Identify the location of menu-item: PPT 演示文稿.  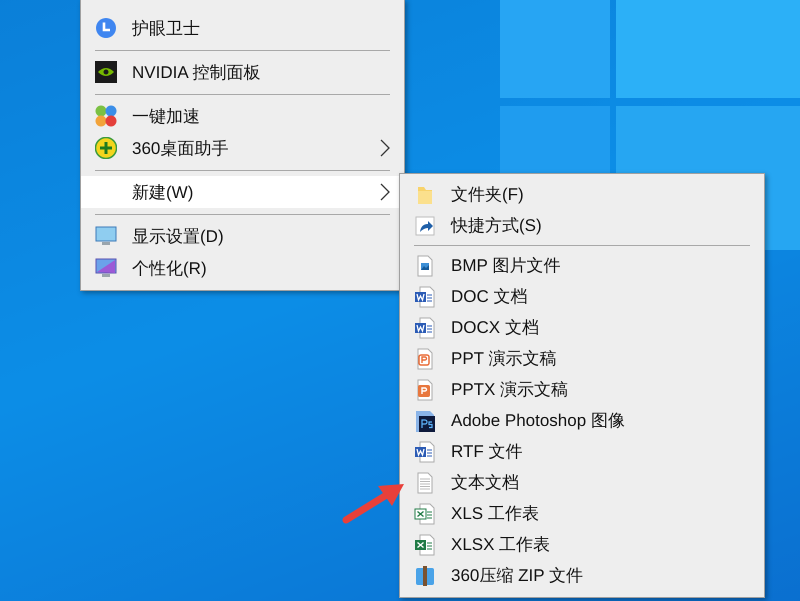
(582, 358).